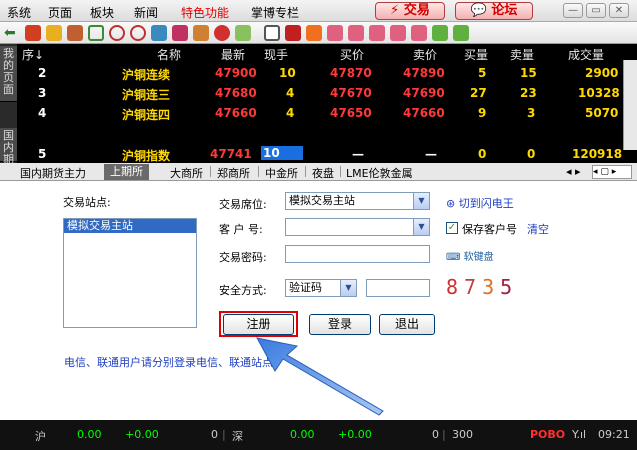 The width and height of the screenshot is (637, 450). Describe the element at coordinates (470, 255) in the screenshot. I see `soft-keyboard-link: ⌨ 软键盘` at that location.